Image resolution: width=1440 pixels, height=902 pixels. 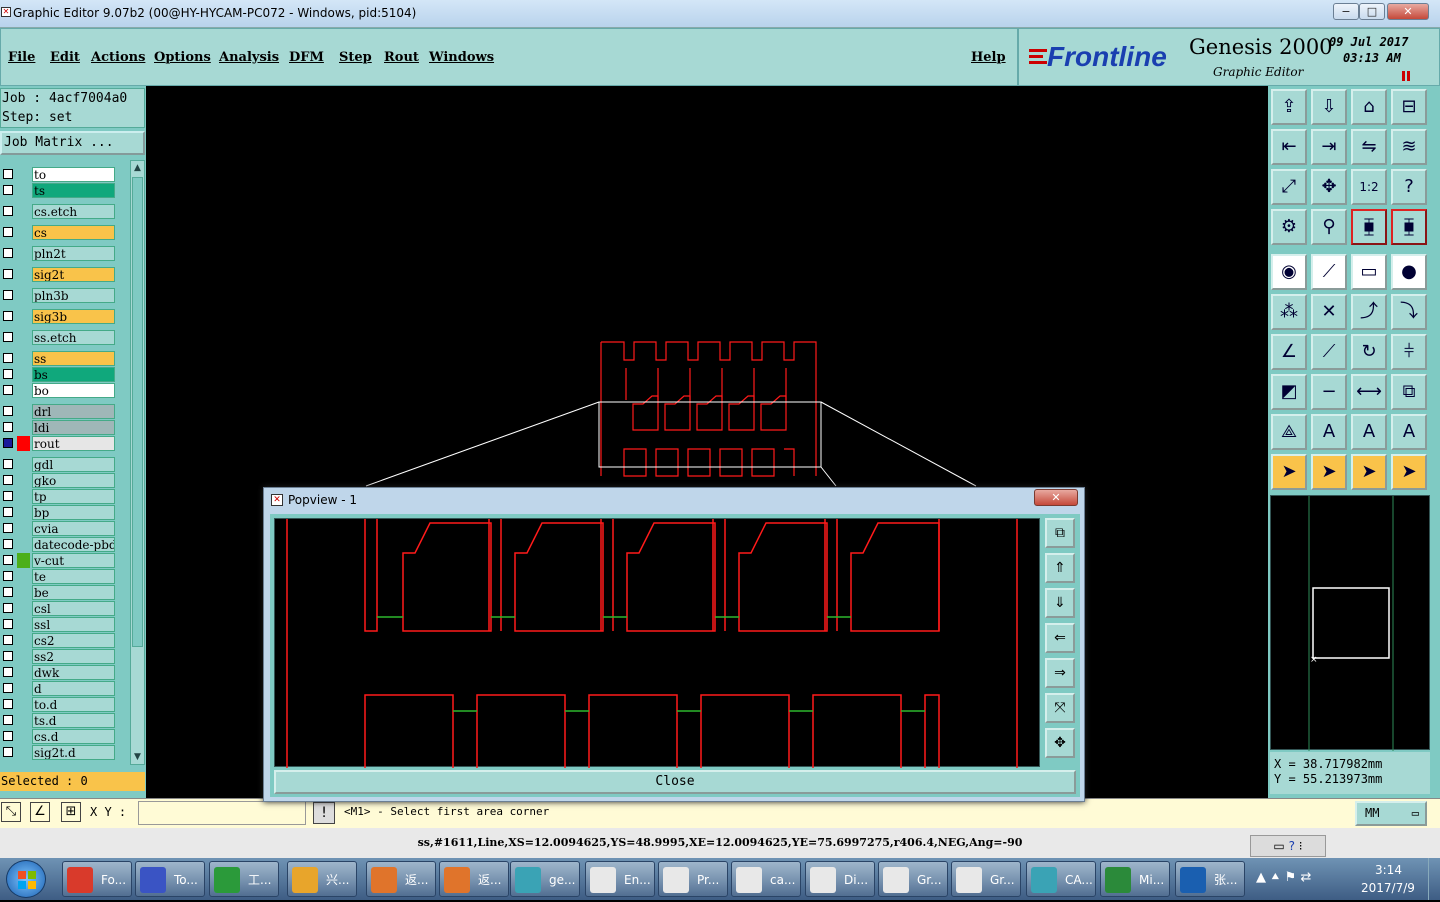 What do you see at coordinates (73, 337) in the screenshot?
I see `layer-name: ss.etch` at bounding box center [73, 337].